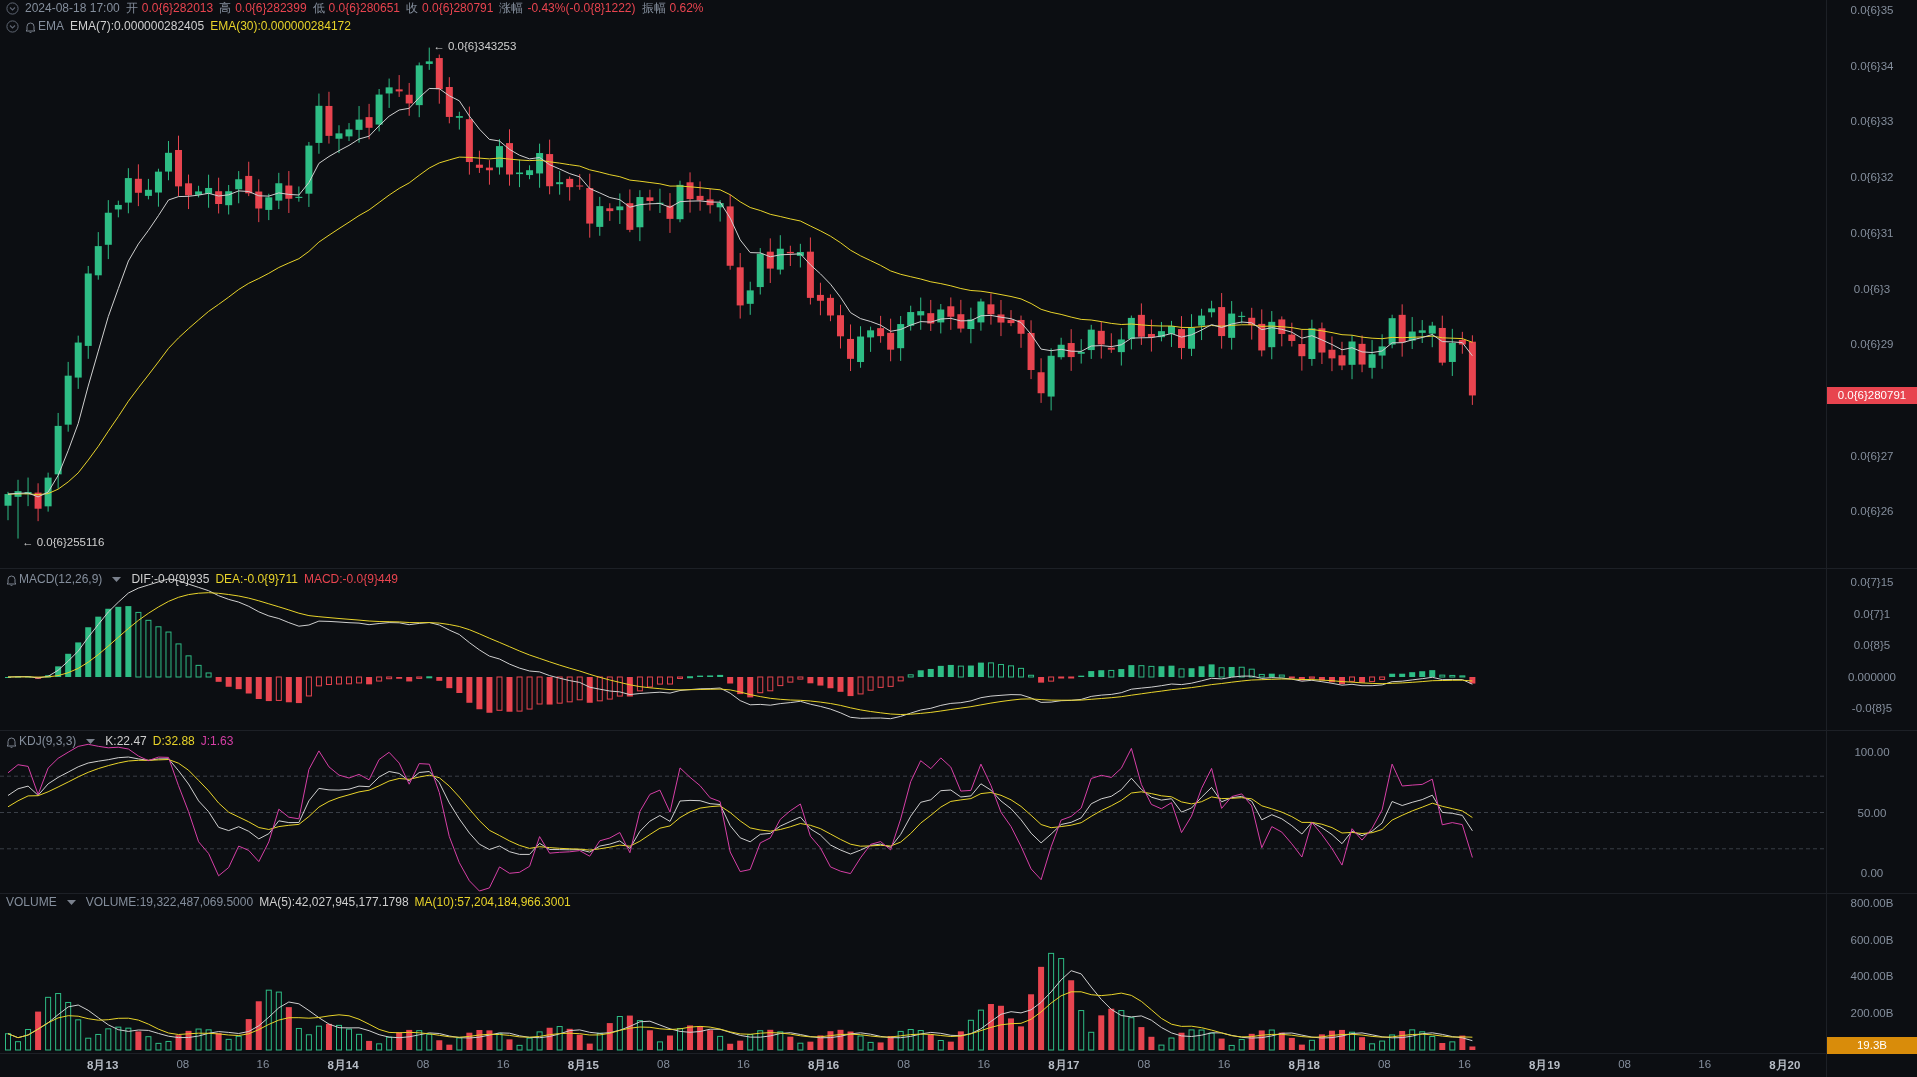 The width and height of the screenshot is (1917, 1077). What do you see at coordinates (1872, 645) in the screenshot?
I see `axis-label: 0.0{8}5` at bounding box center [1872, 645].